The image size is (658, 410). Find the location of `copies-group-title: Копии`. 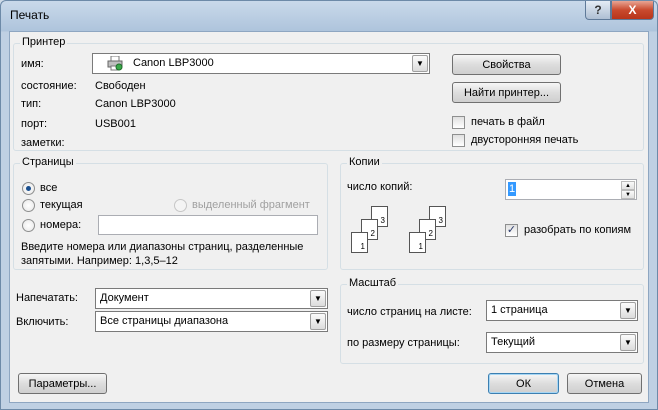

copies-group-title: Копии is located at coordinates (364, 162).